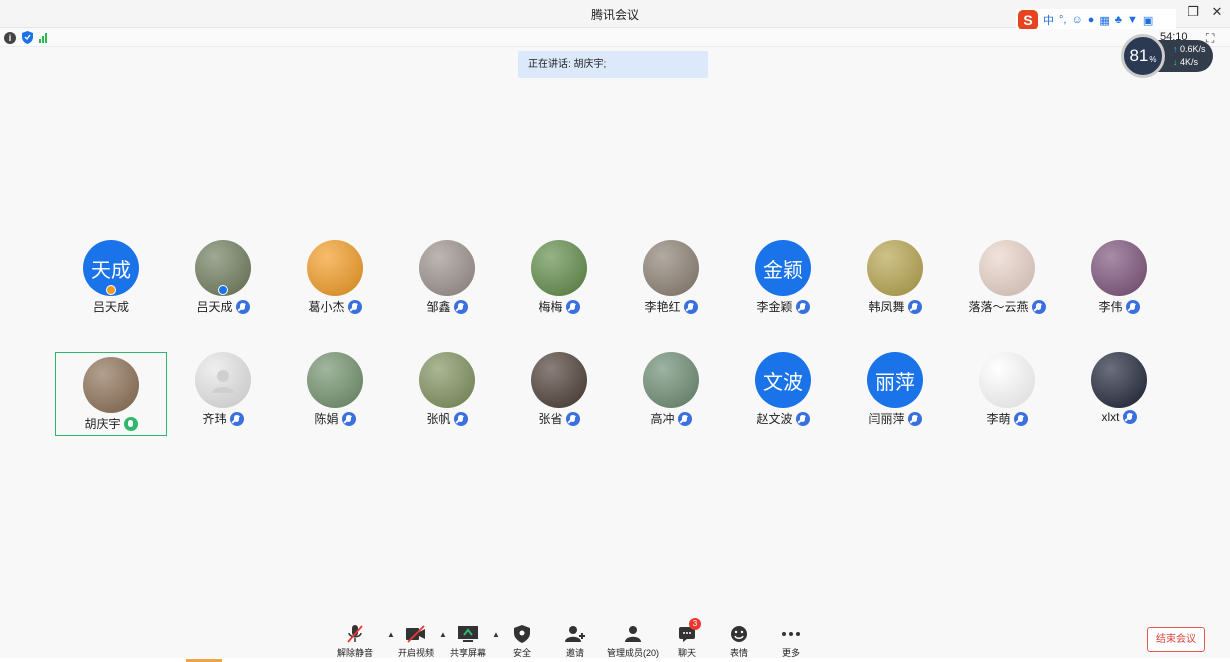 Image resolution: width=1230 pixels, height=662 pixels. I want to click on participant-tile: 落落～云燕, so click(1007, 282).